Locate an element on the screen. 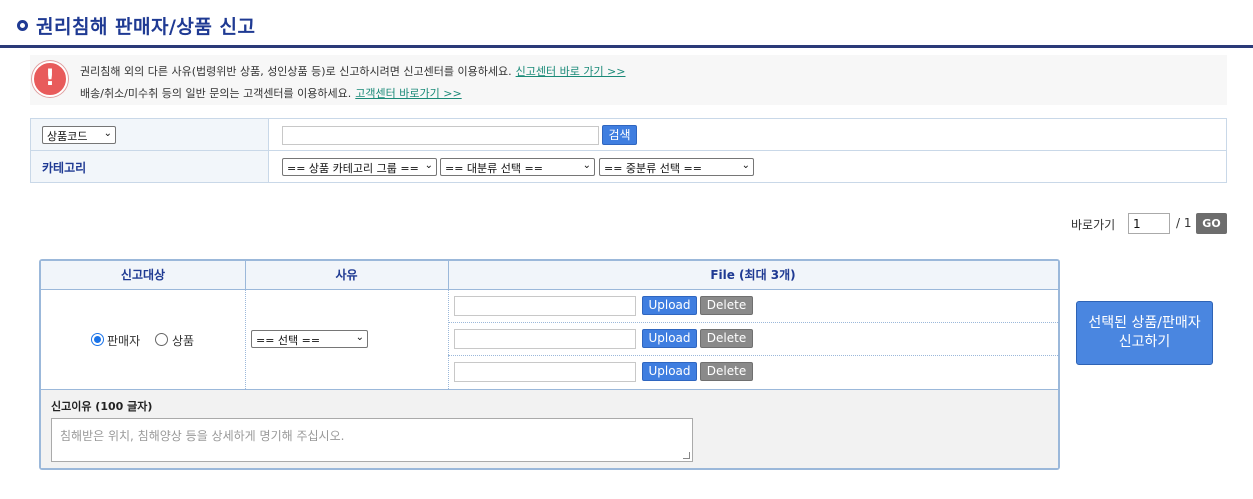  major-category-select: == 대분류 선택 == ⌄ is located at coordinates (517, 167).